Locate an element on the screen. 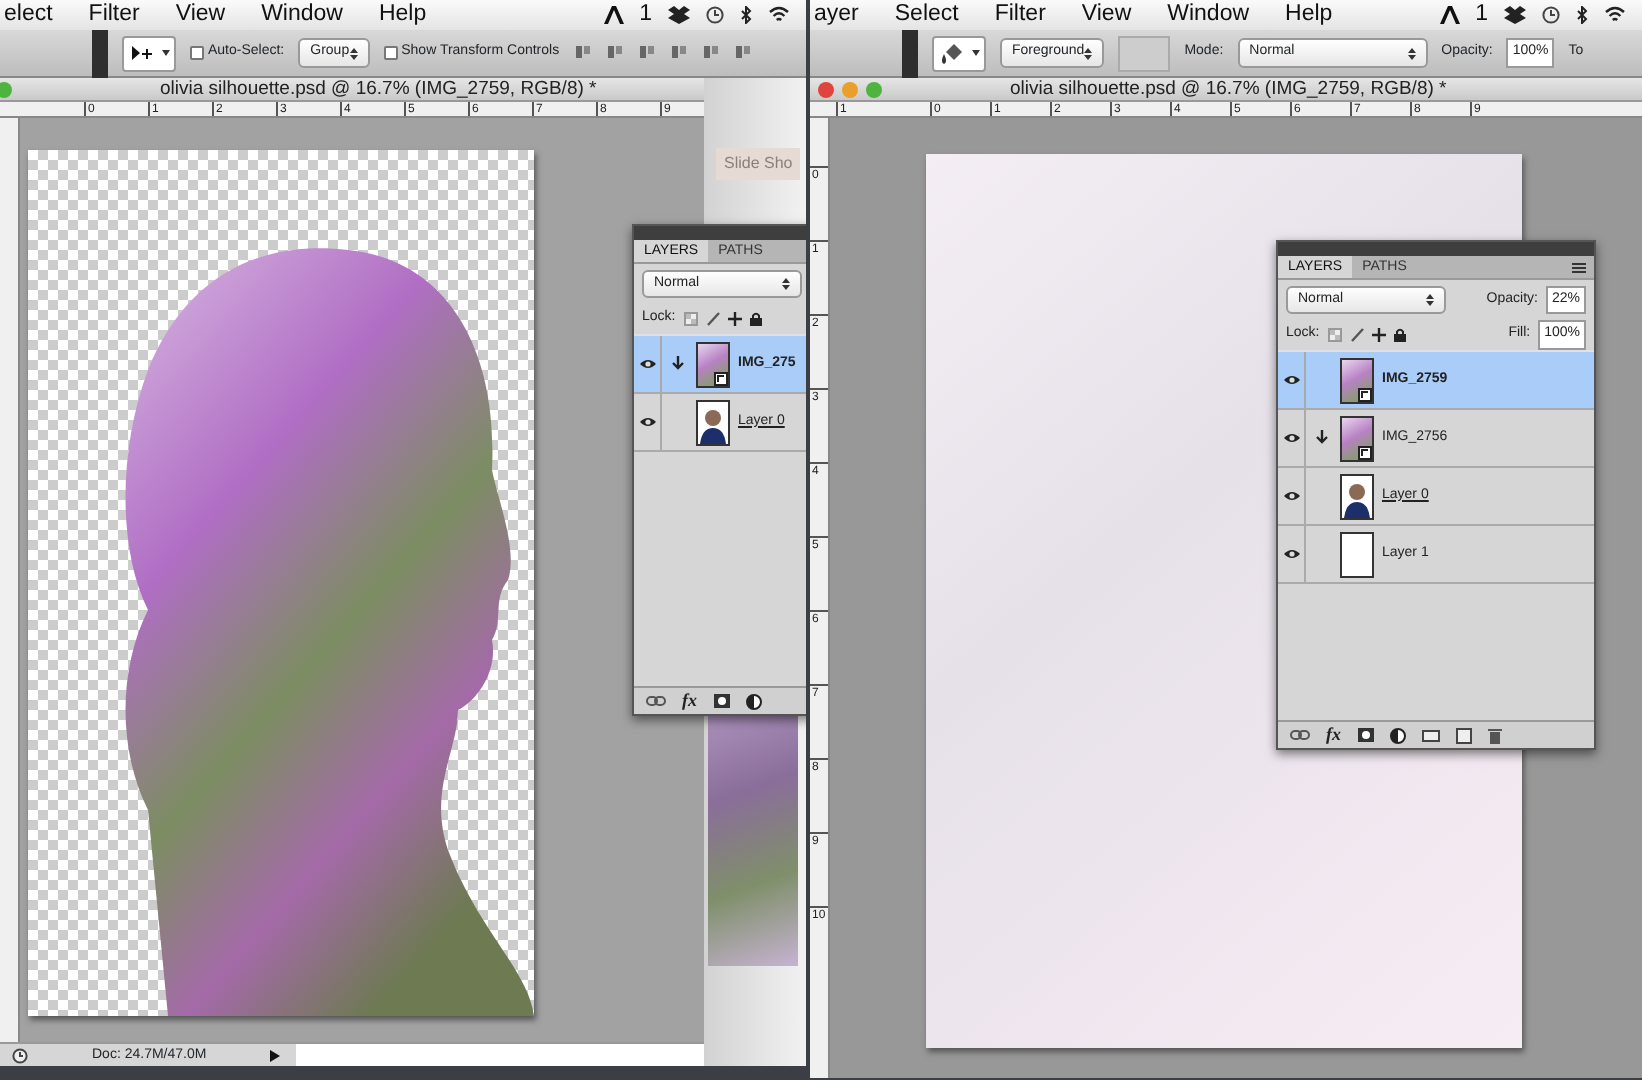 The image size is (1642, 1080). layer-thumbnail is located at coordinates (1357, 554).